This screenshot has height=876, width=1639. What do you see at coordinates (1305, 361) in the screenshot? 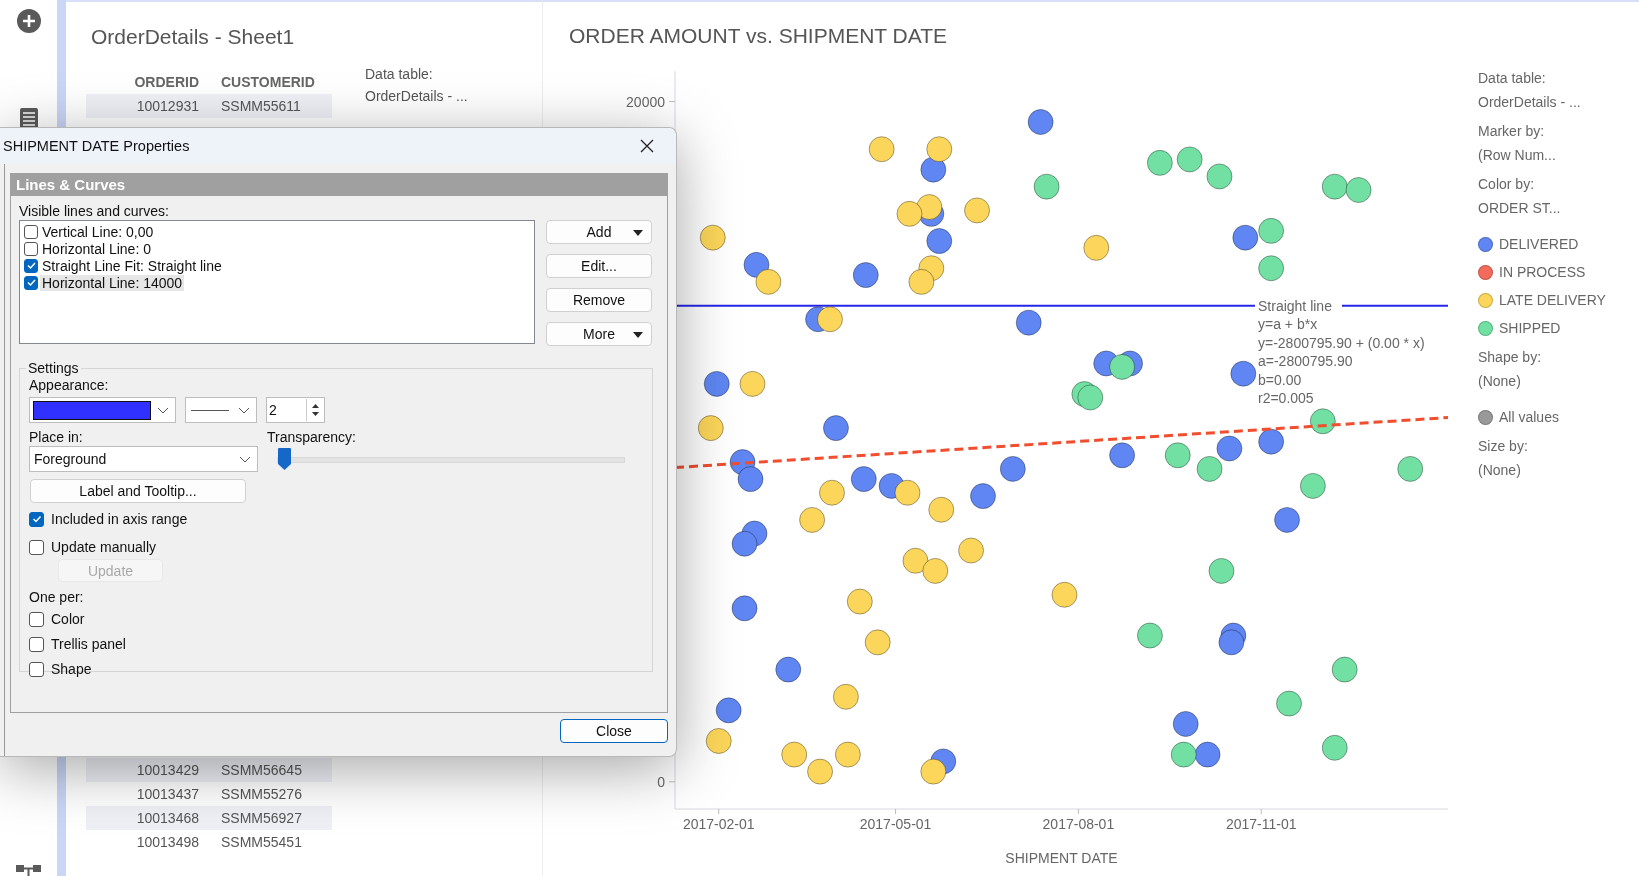
I see `fit-label: a=-2800795.90` at bounding box center [1305, 361].